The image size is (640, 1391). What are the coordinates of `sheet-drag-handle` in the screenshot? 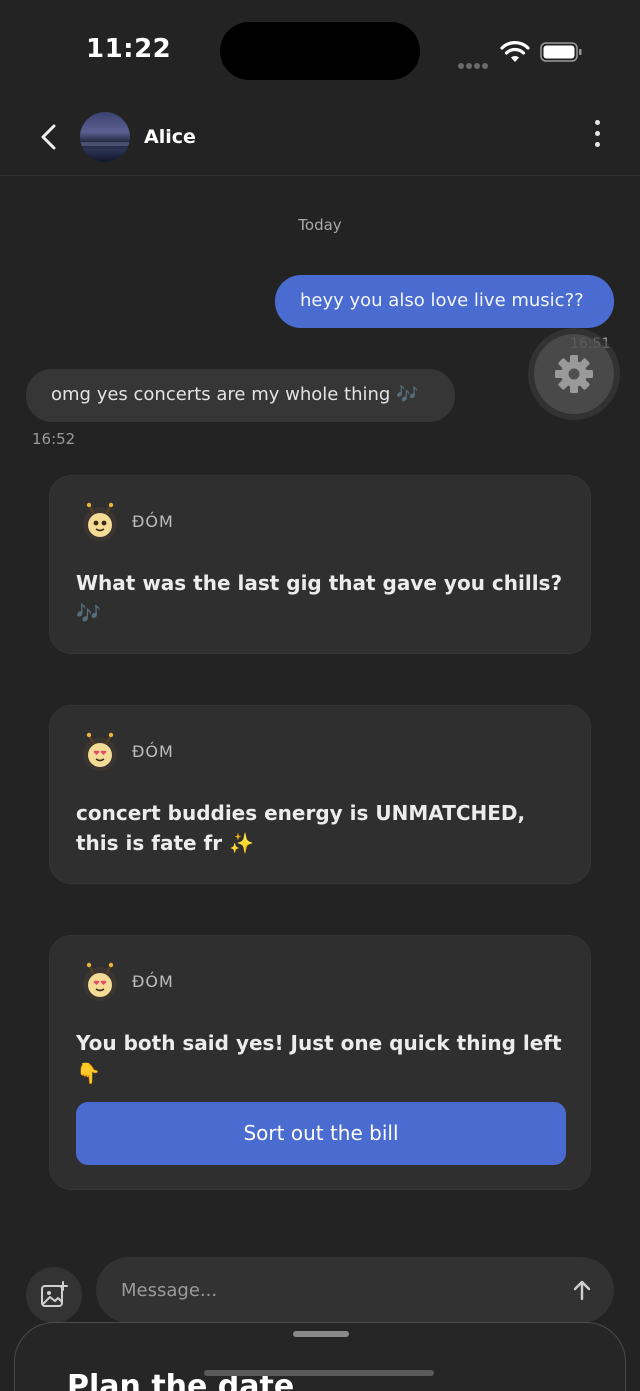 It's located at (321, 1334).